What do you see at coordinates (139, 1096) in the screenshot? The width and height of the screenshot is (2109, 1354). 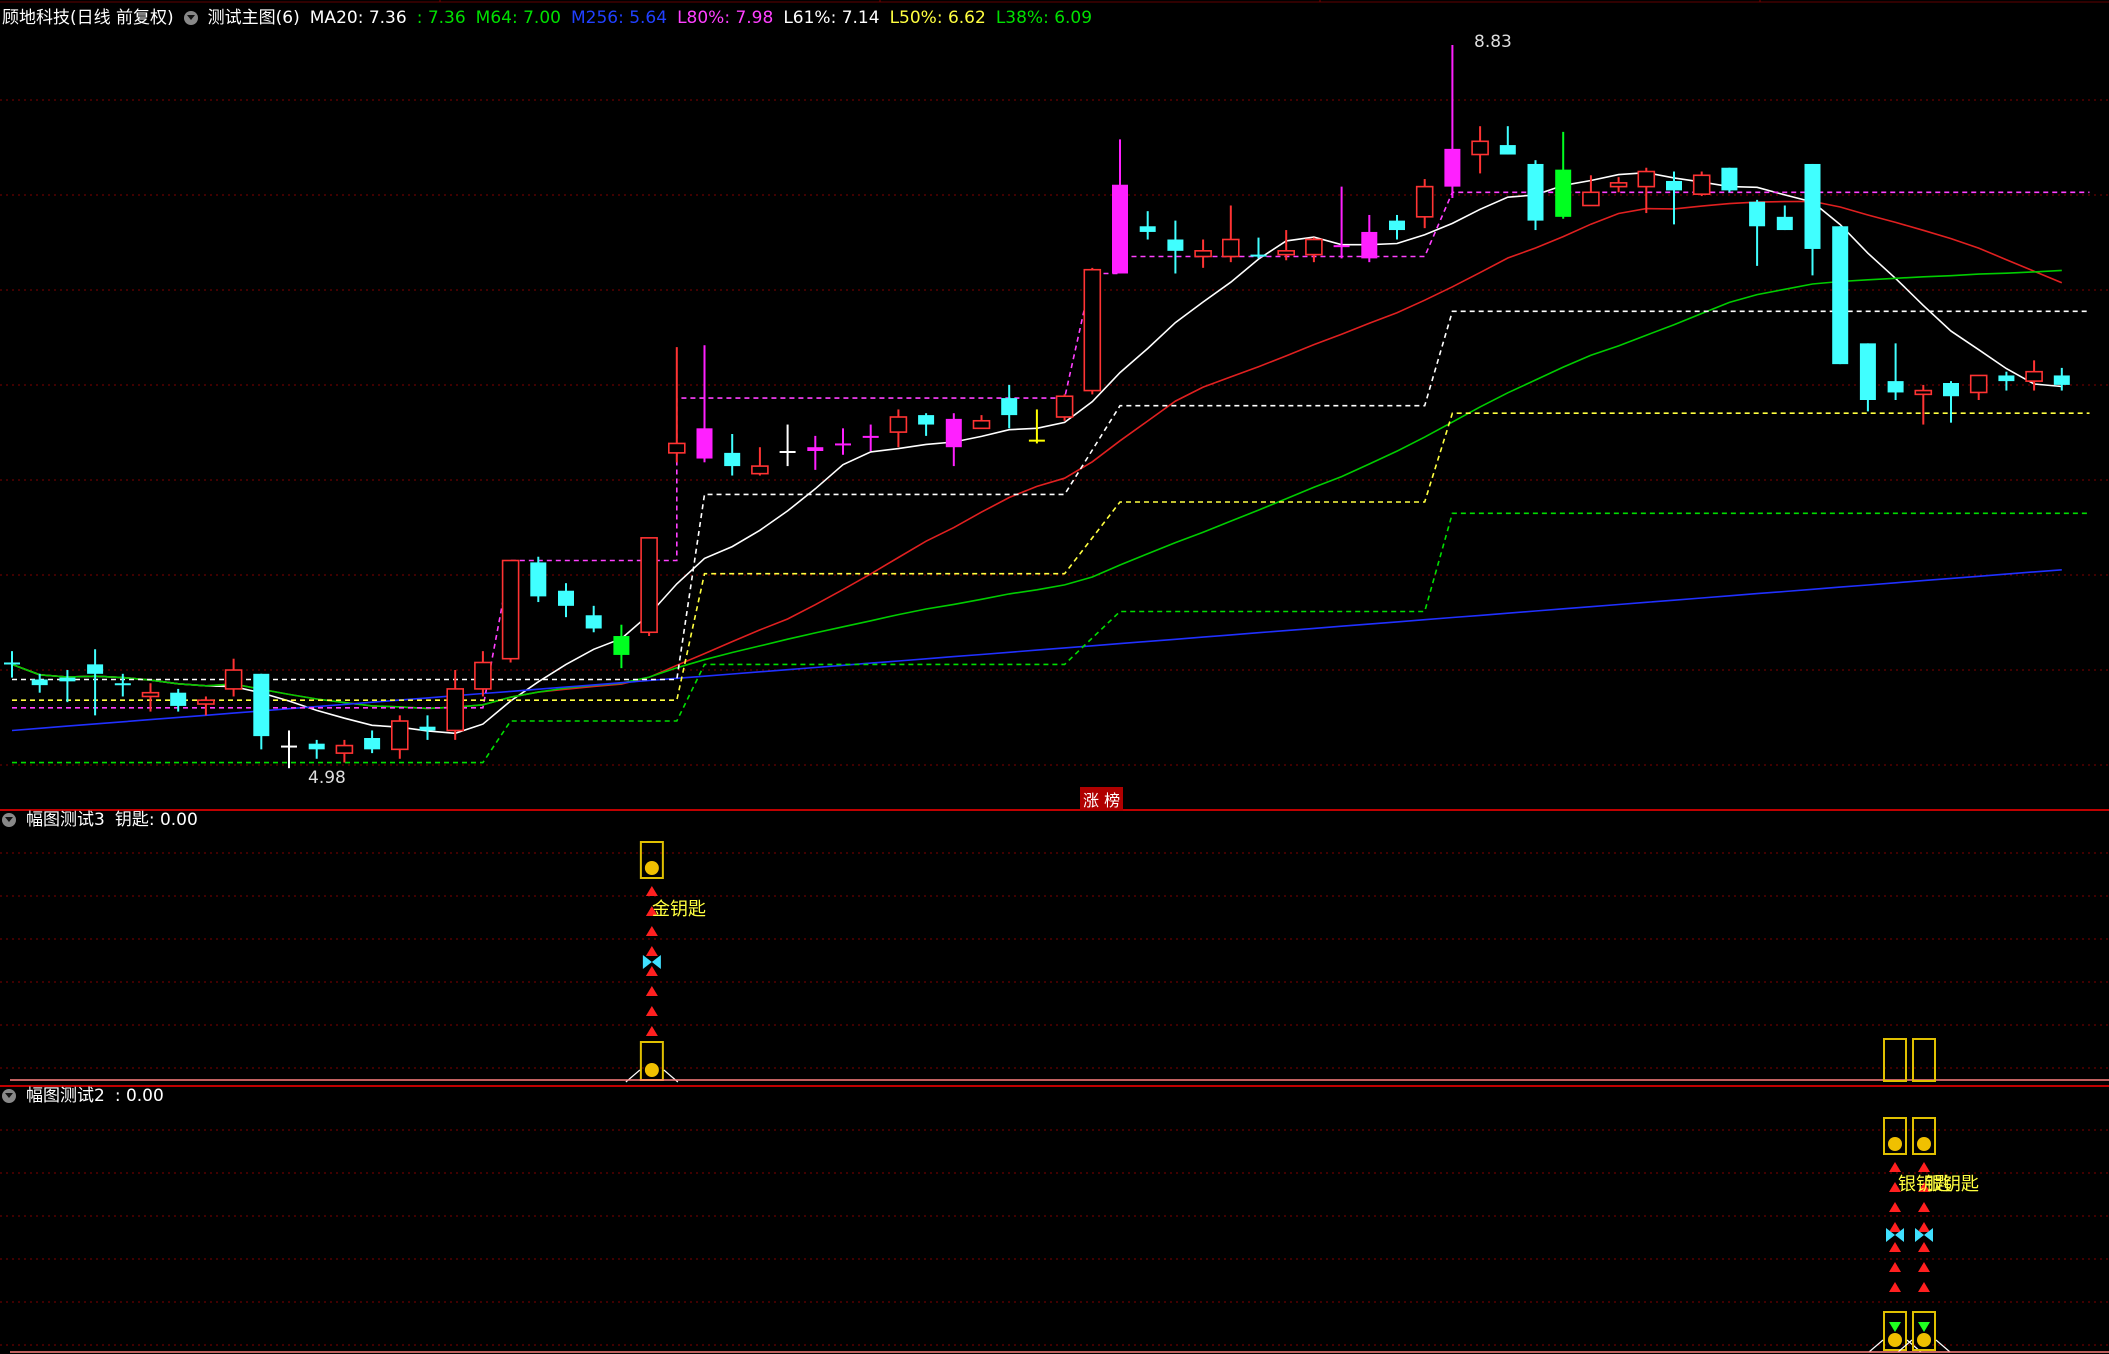 I see `panel3-value: : 0.00` at bounding box center [139, 1096].